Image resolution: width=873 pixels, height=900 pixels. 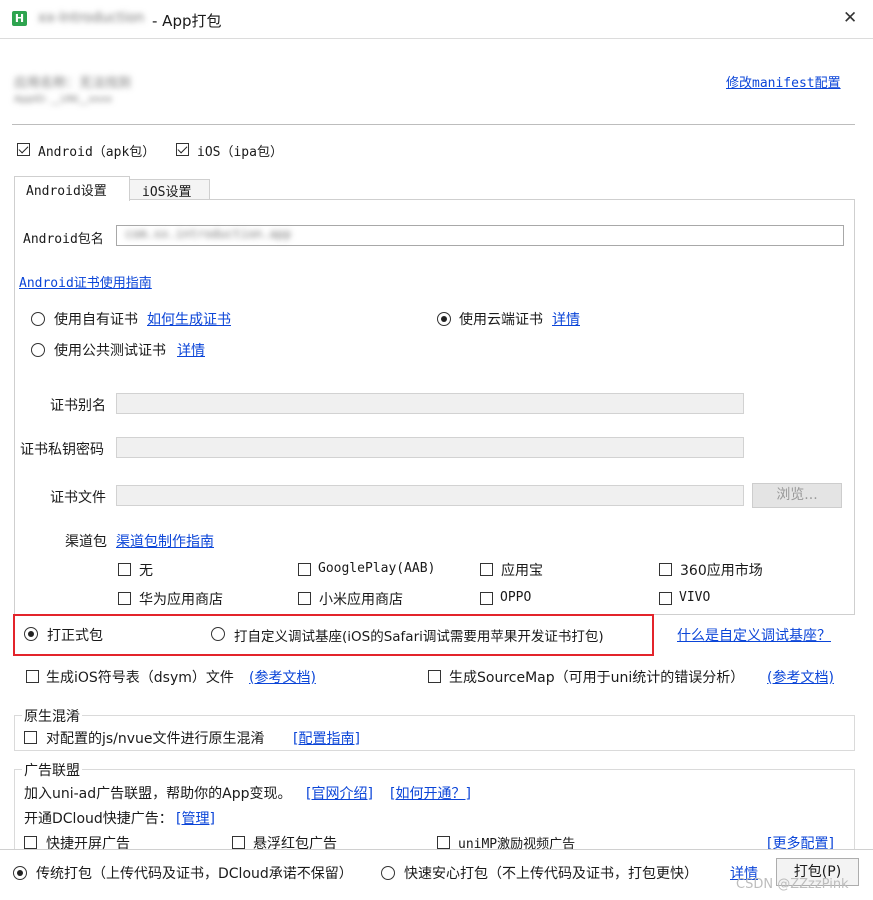 What do you see at coordinates (124, 569) in the screenshot?
I see `channel-none-checkbox` at bounding box center [124, 569].